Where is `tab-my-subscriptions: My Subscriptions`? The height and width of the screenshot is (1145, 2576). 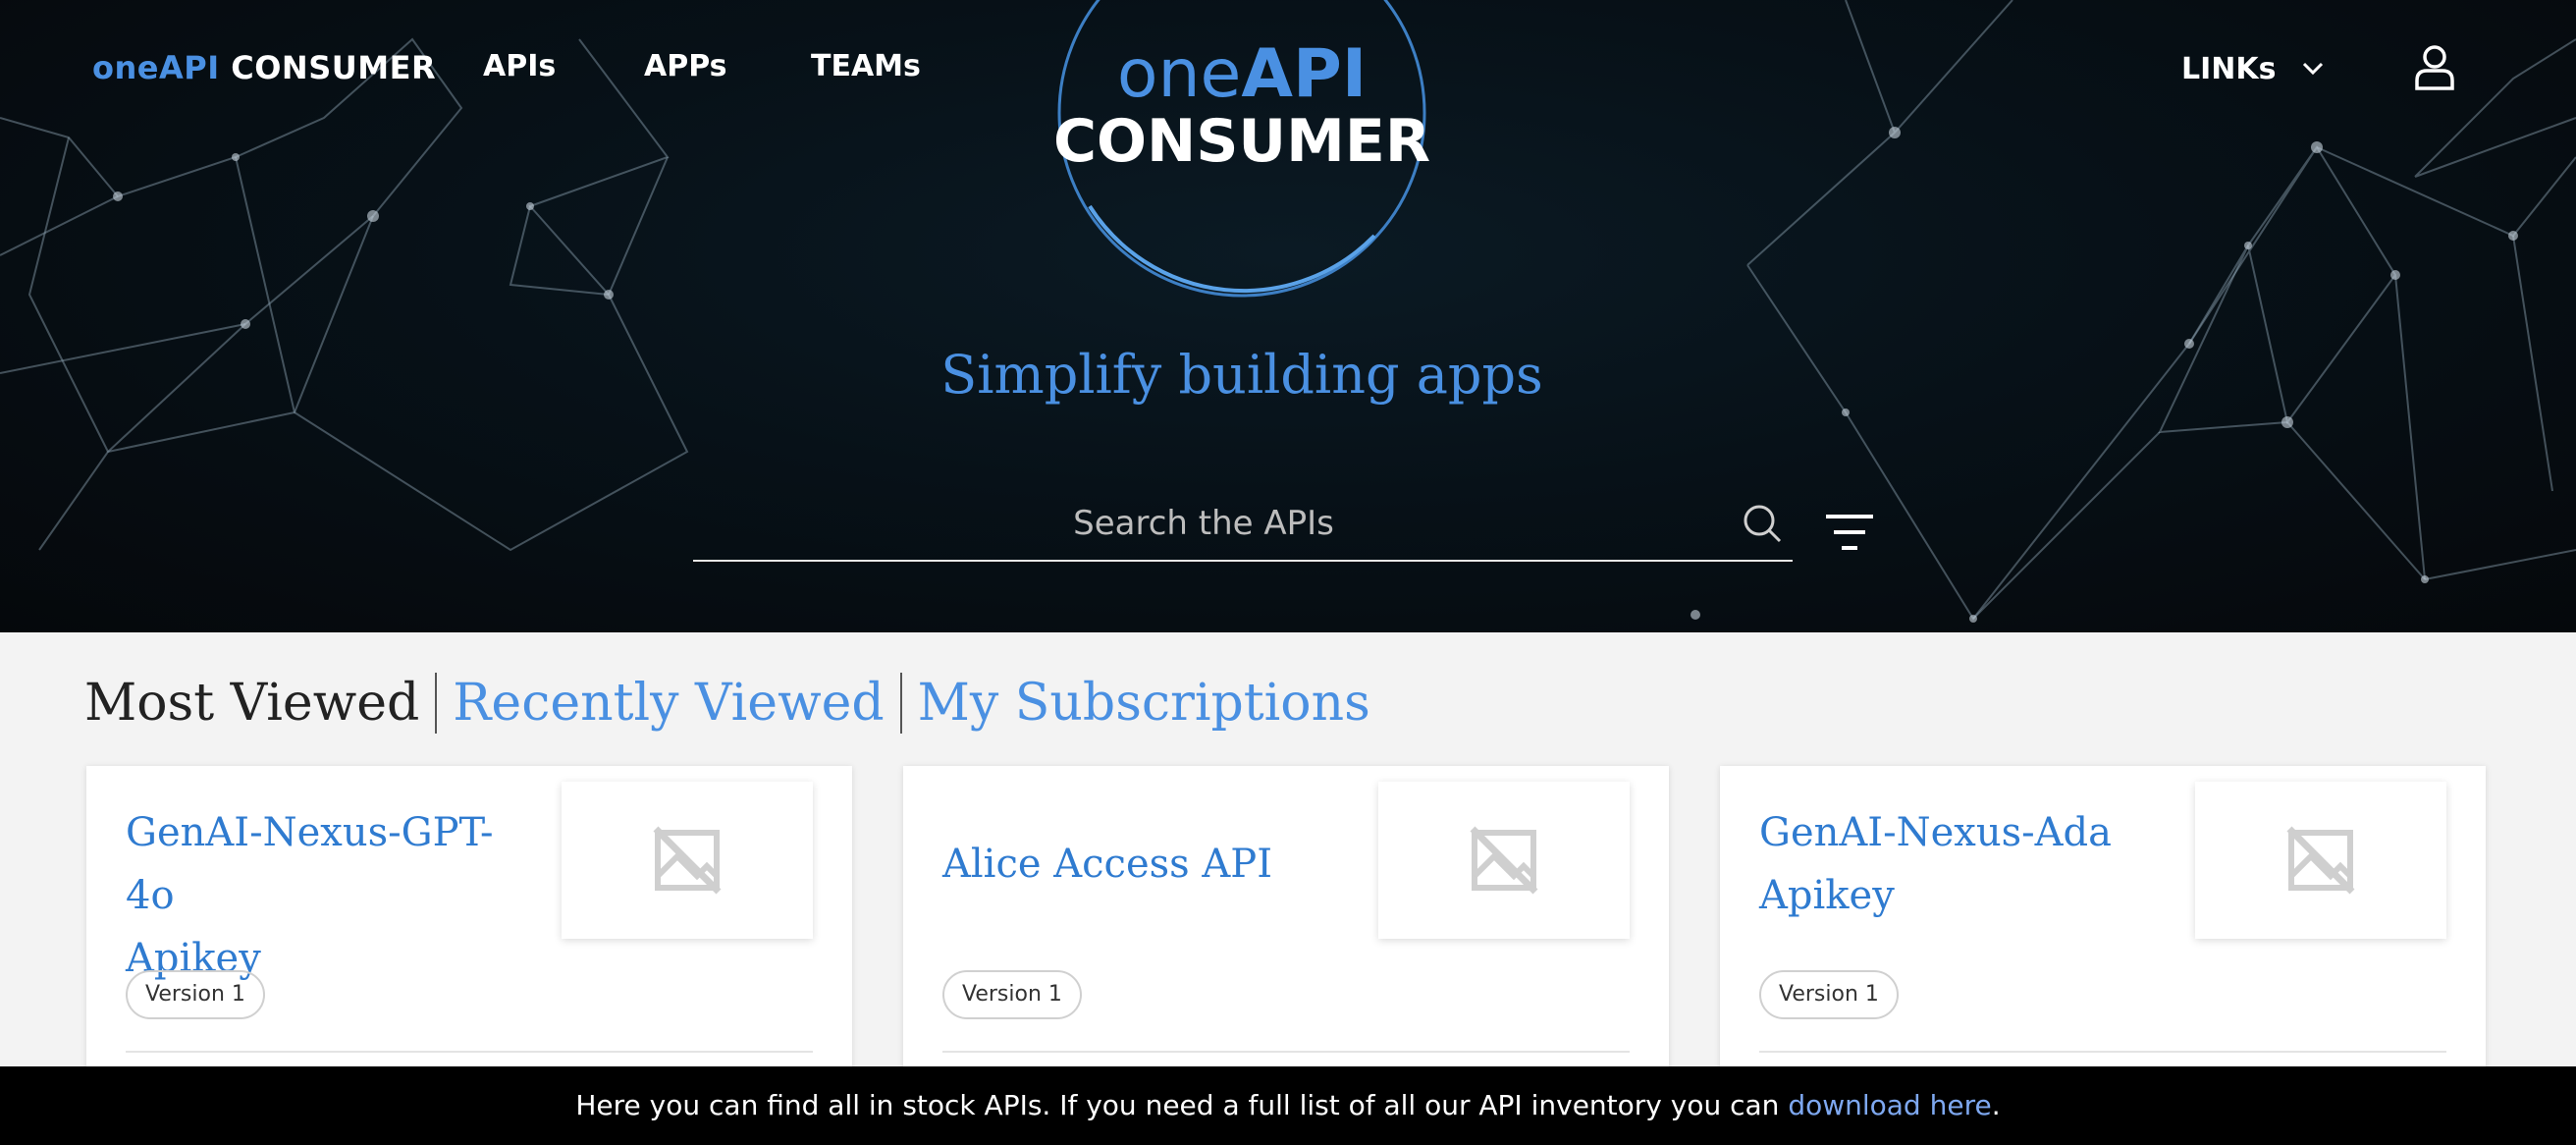
tab-my-subscriptions: My Subscriptions is located at coordinates (1144, 704).